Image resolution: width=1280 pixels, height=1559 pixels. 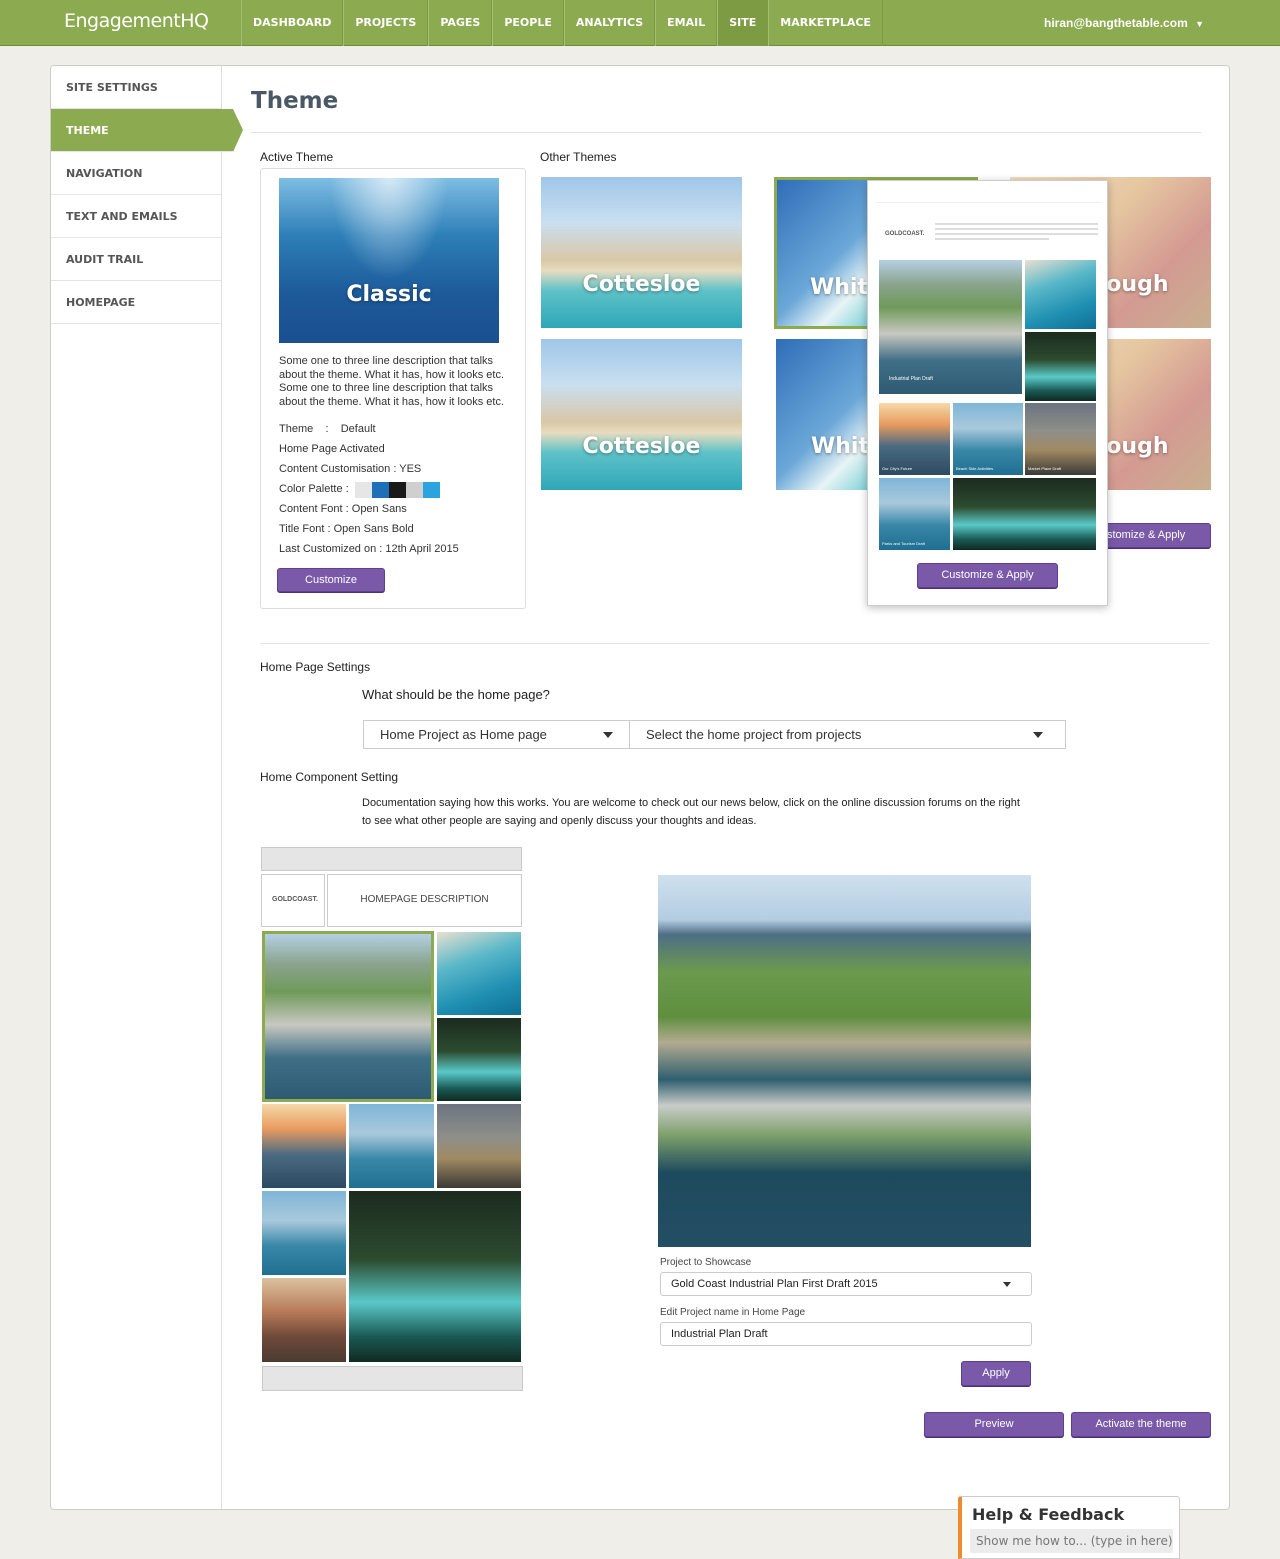 What do you see at coordinates (346, 529) in the screenshot?
I see `title-font: Title Font : Open Sans Bold` at bounding box center [346, 529].